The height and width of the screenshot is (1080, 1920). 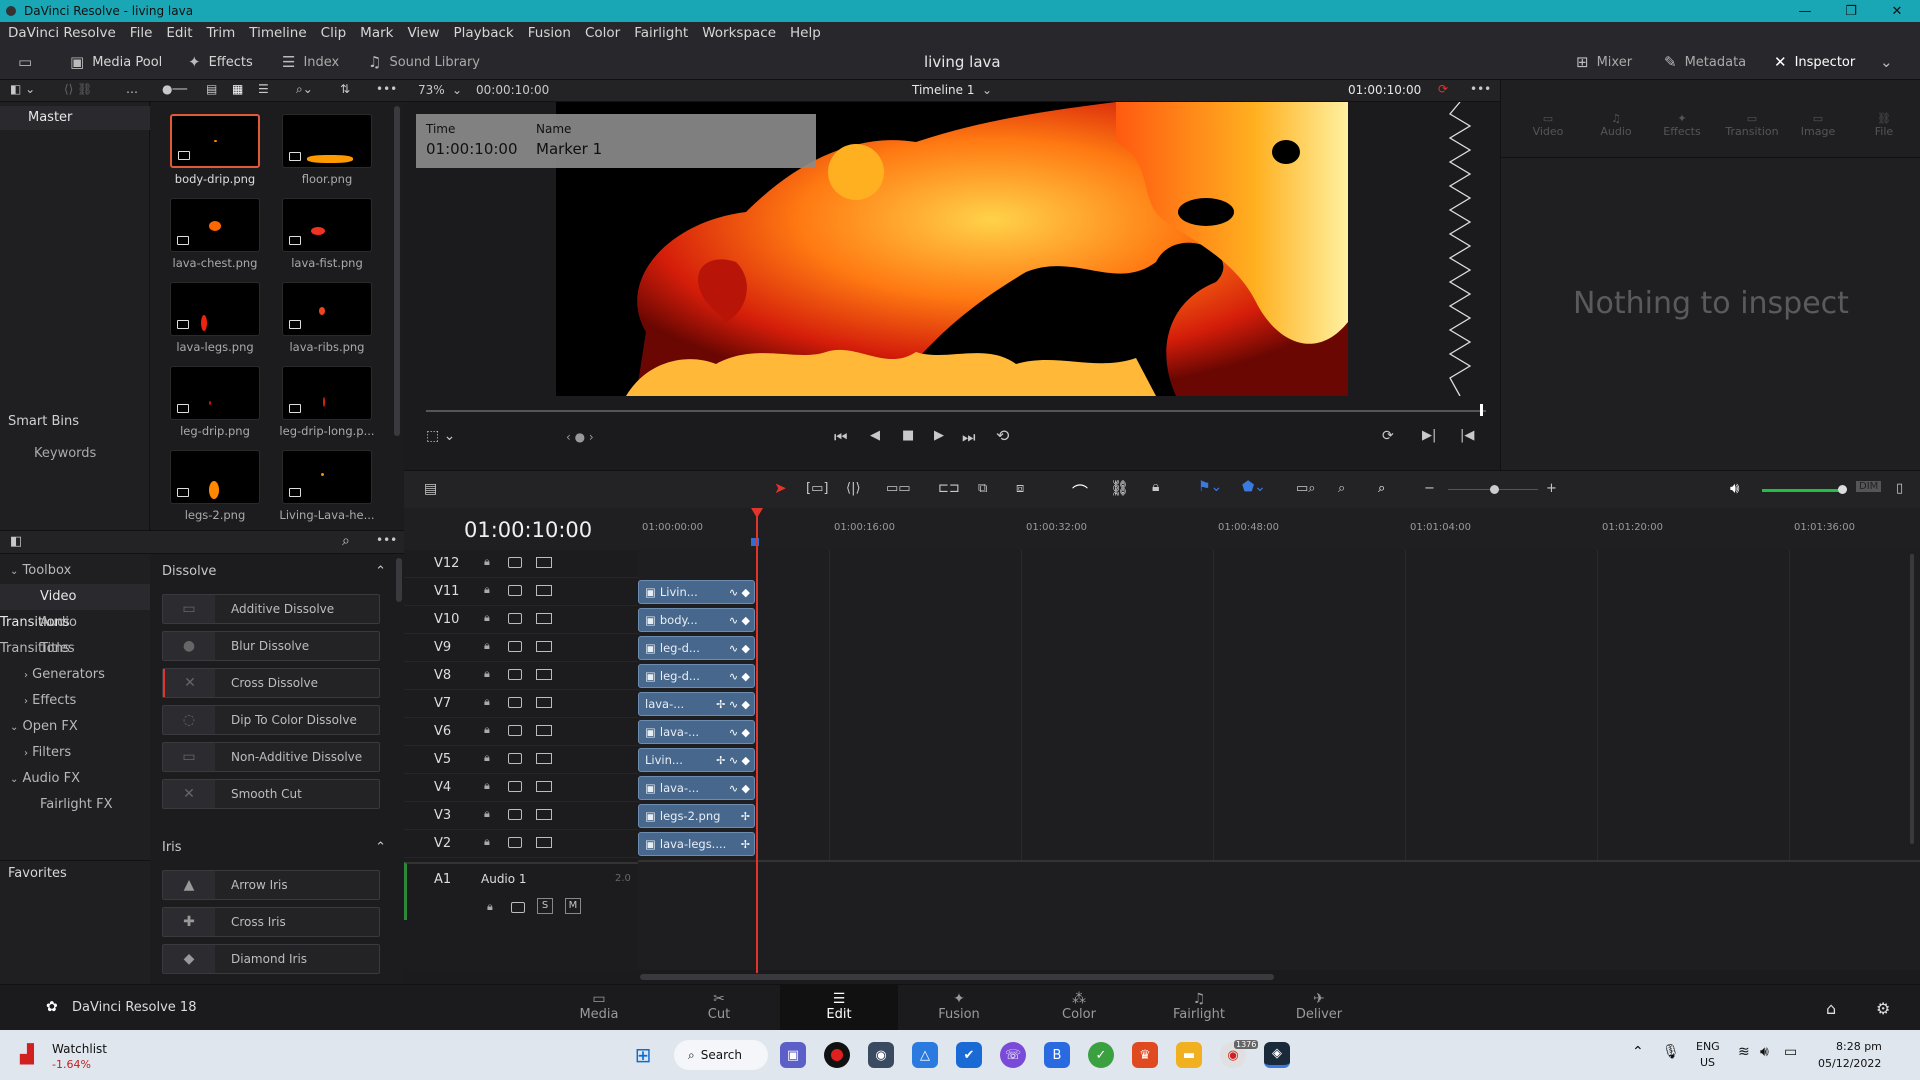 What do you see at coordinates (1802, 490) in the screenshot?
I see `volume-slider` at bounding box center [1802, 490].